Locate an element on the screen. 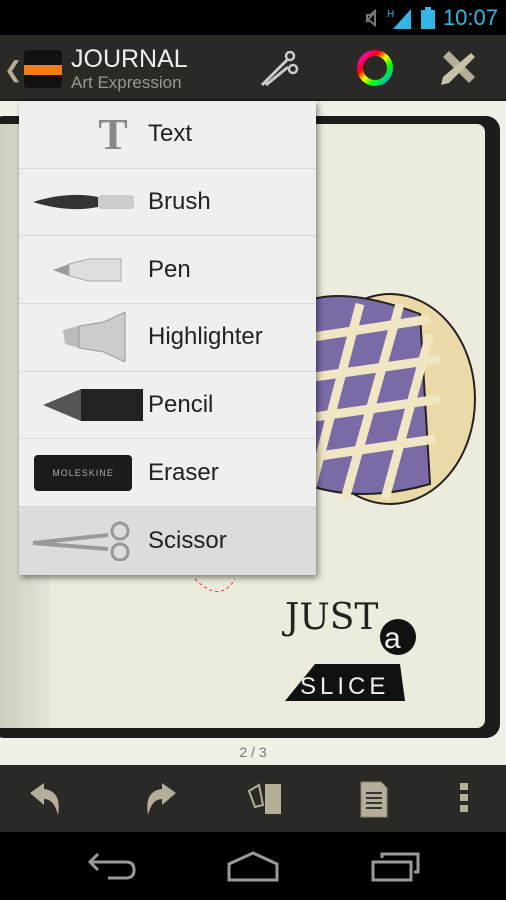  menu-item-scissor: Scissor is located at coordinates (167, 541).